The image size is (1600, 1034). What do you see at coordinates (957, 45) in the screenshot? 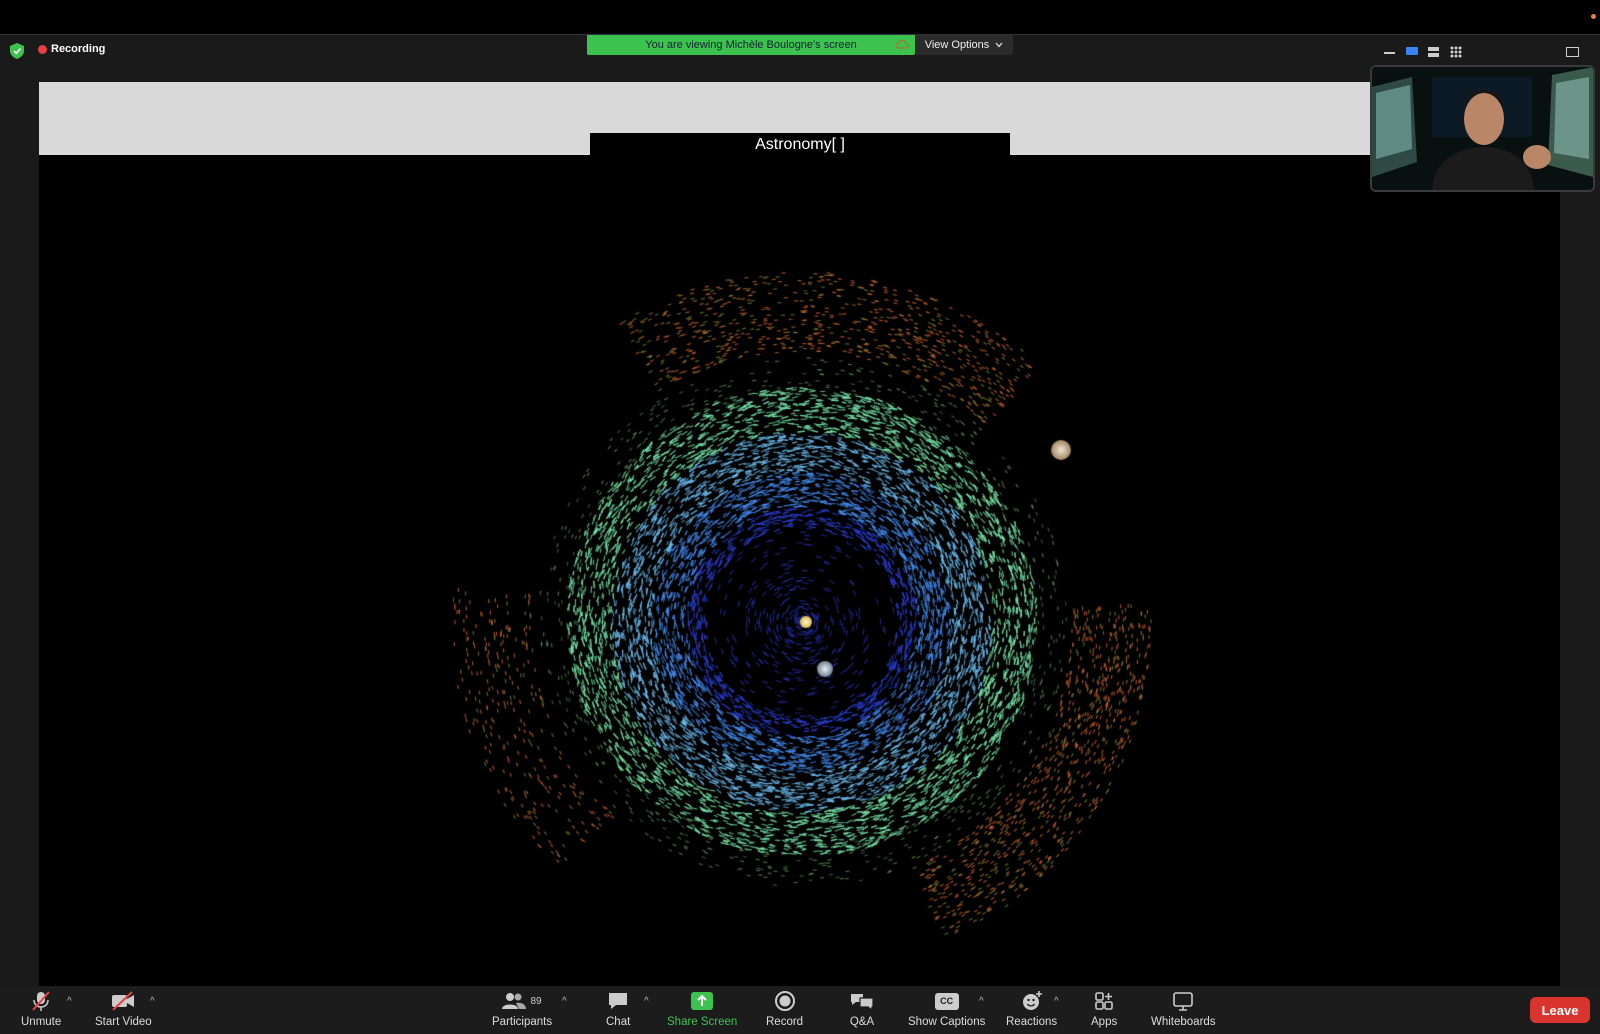
I see `view-options-label: View Options` at bounding box center [957, 45].